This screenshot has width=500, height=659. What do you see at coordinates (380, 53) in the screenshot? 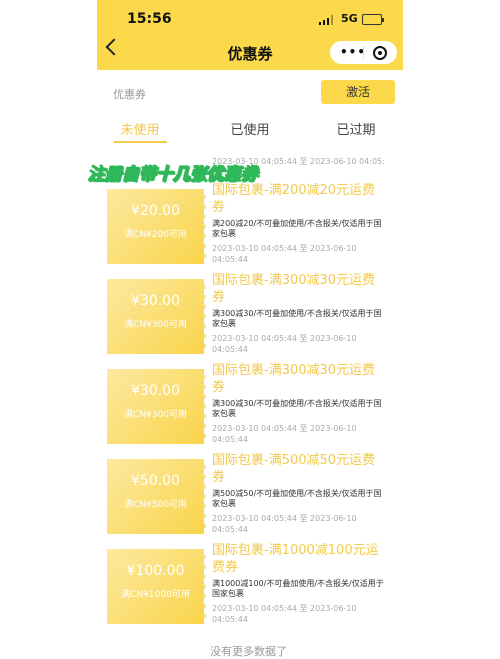
I see `close-target-icon` at bounding box center [380, 53].